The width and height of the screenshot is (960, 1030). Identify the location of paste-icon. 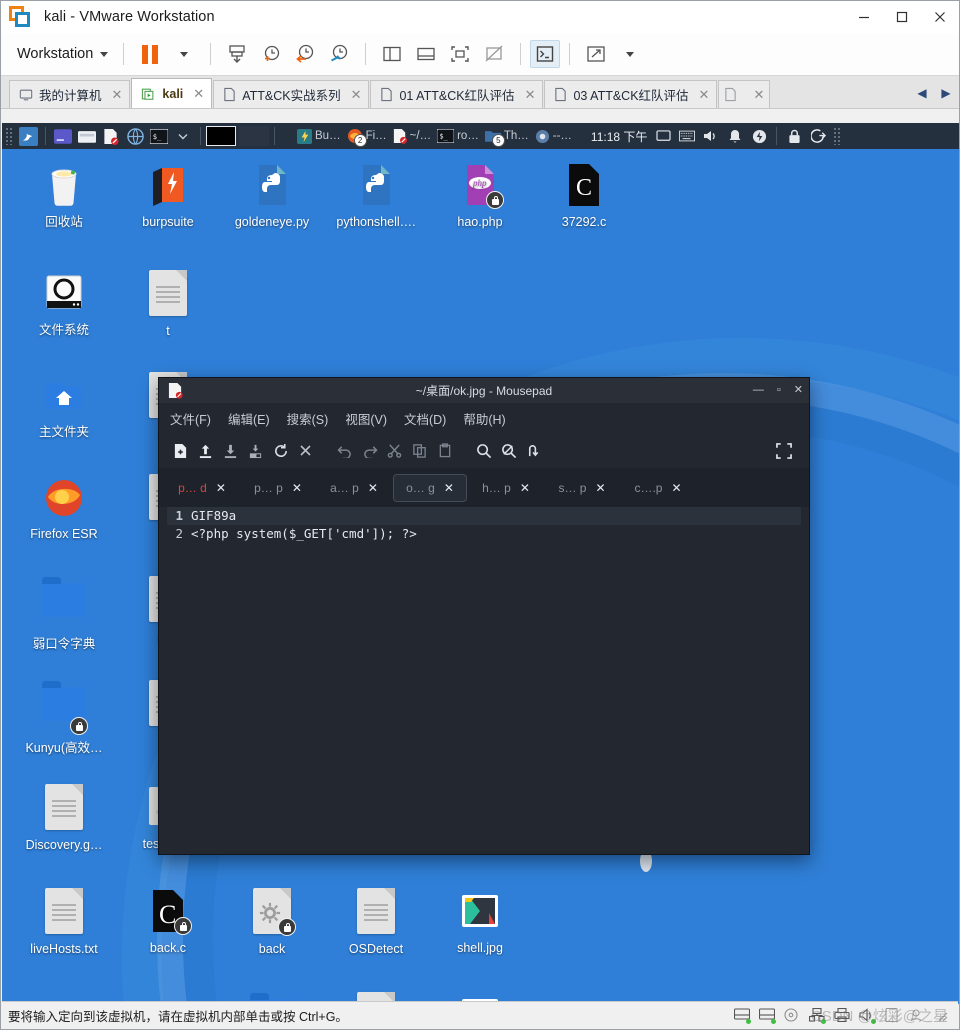
(444, 450).